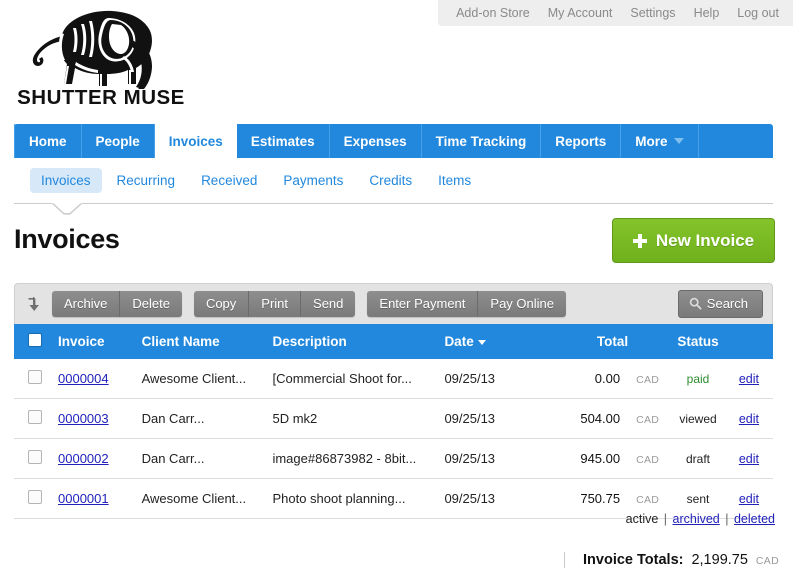  I want to click on column-header-date: Date, so click(486, 341).